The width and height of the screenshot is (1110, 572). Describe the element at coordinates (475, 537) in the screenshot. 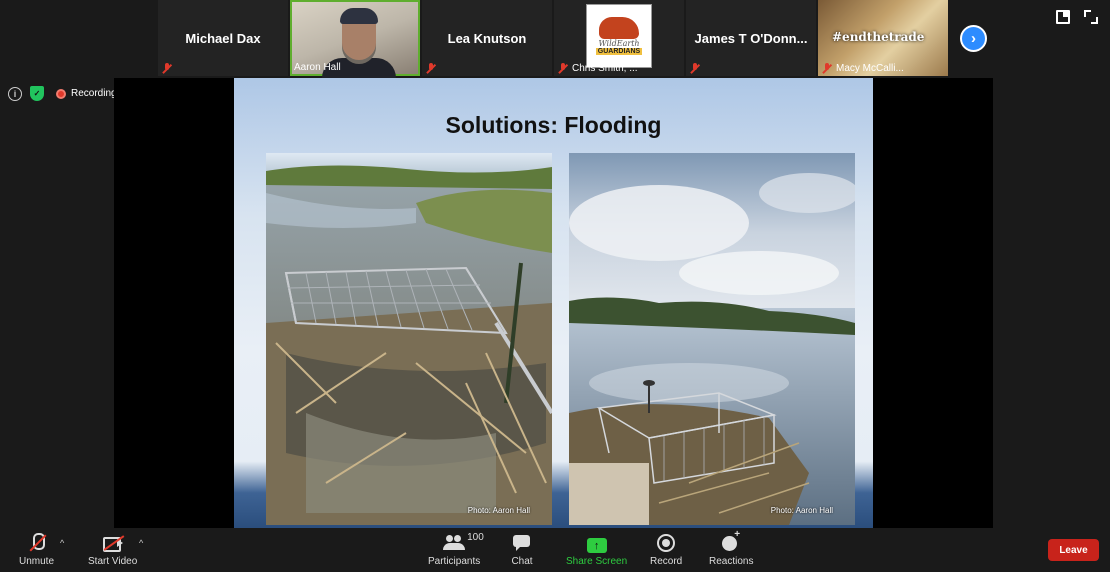

I see `participants-count: 100` at that location.